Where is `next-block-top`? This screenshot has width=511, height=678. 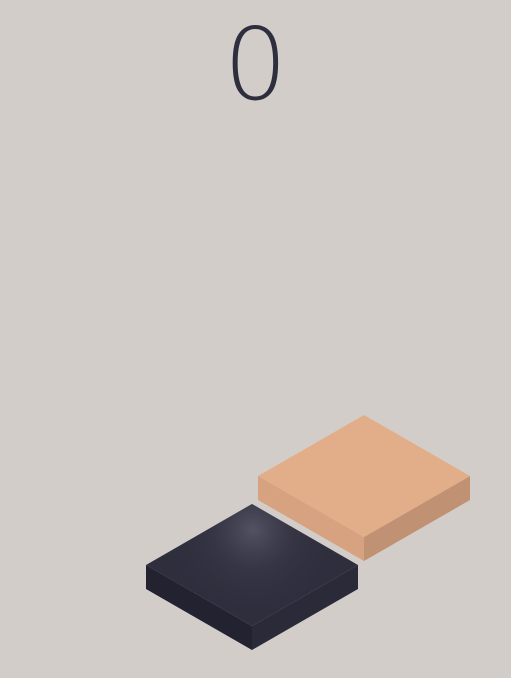 next-block-top is located at coordinates (364, 476).